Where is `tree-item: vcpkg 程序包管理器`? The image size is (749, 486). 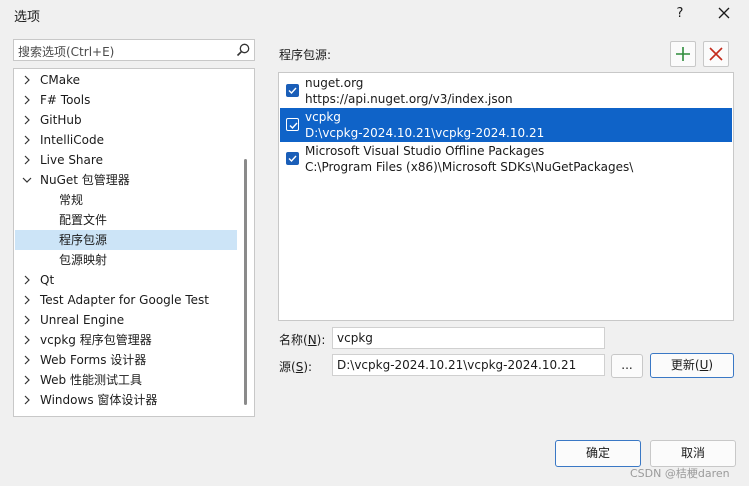
tree-item: vcpkg 程序包管理器 is located at coordinates (126, 340).